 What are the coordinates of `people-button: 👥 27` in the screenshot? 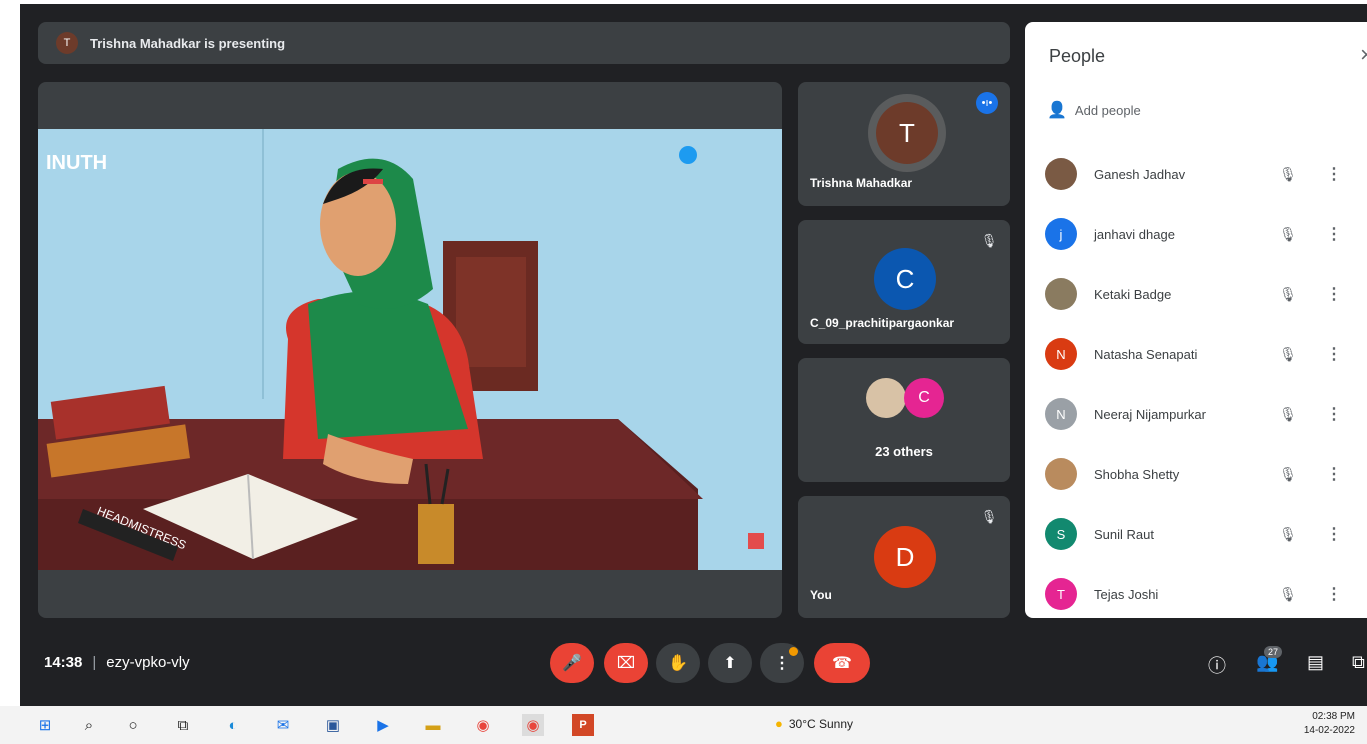 It's located at (1269, 659).